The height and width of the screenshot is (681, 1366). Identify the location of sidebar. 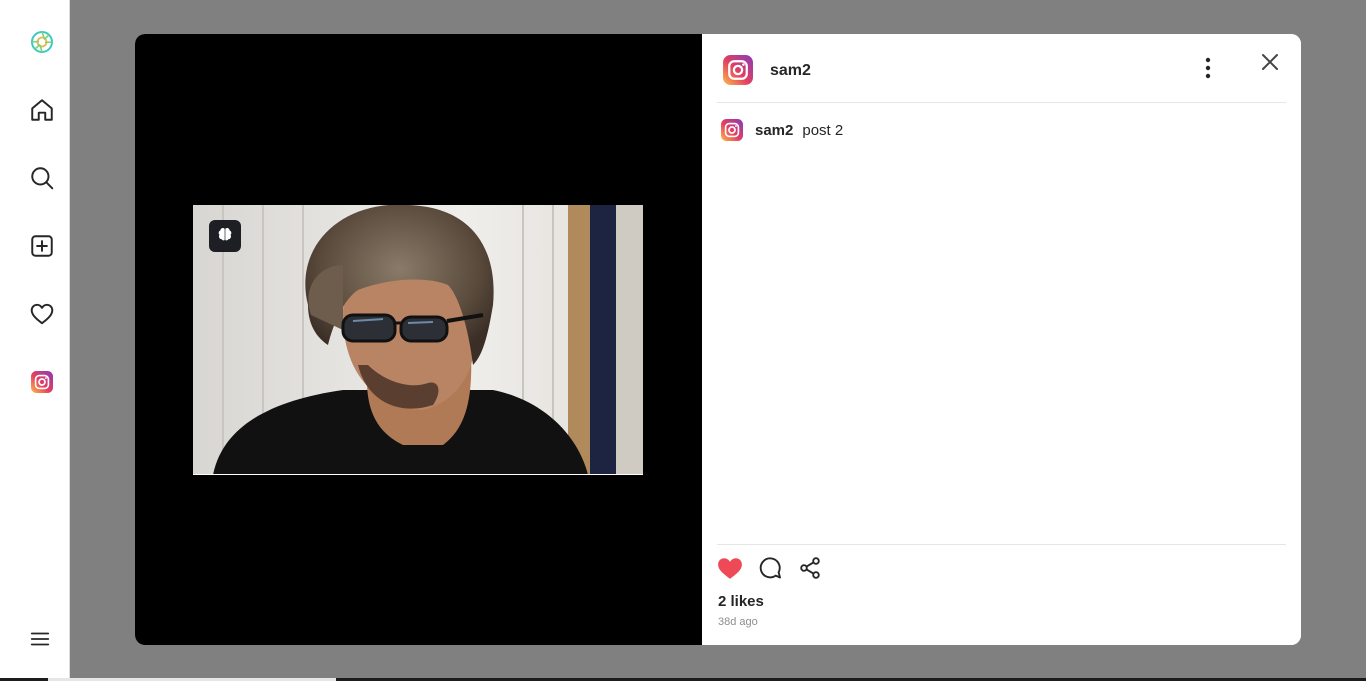
(35, 340).